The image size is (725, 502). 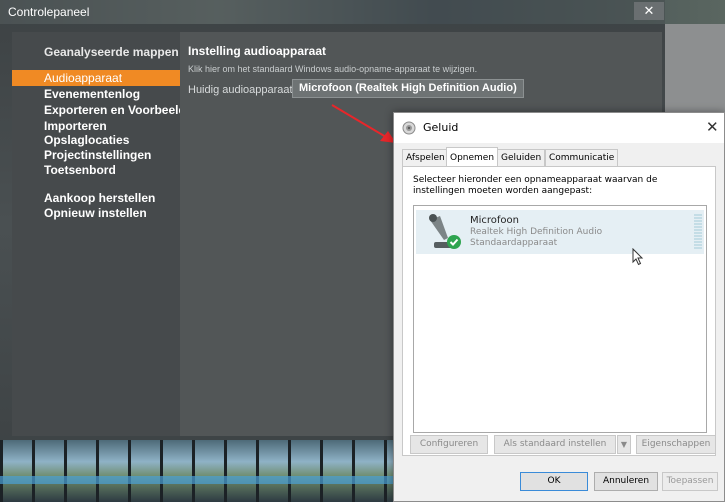 What do you see at coordinates (555, 444) in the screenshot?
I see `set-default-button: Als standaard instellen` at bounding box center [555, 444].